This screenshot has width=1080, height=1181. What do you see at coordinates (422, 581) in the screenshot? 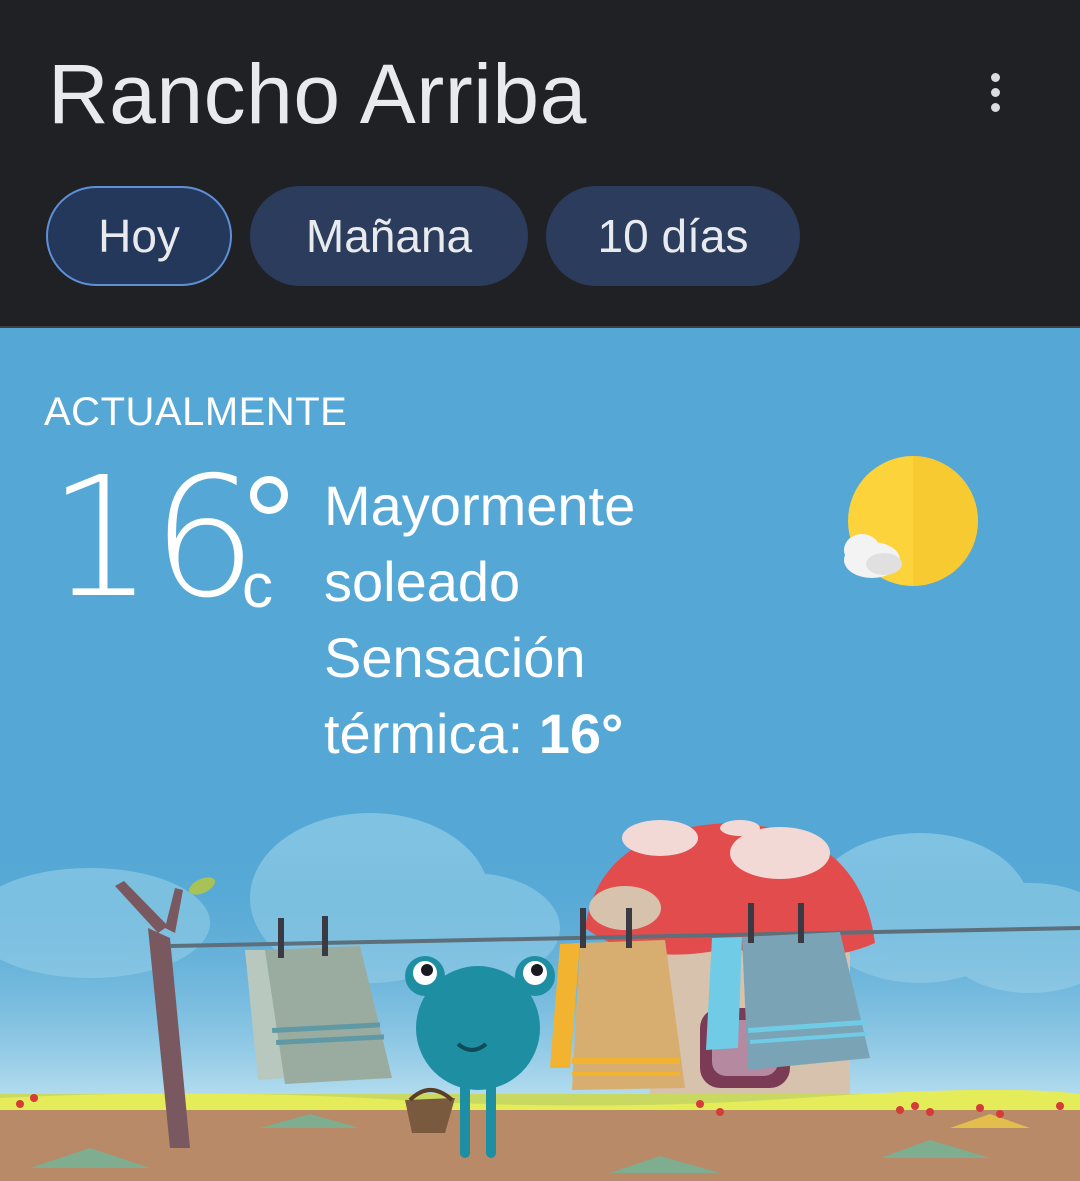
I see `condition-line-2: soleado` at bounding box center [422, 581].